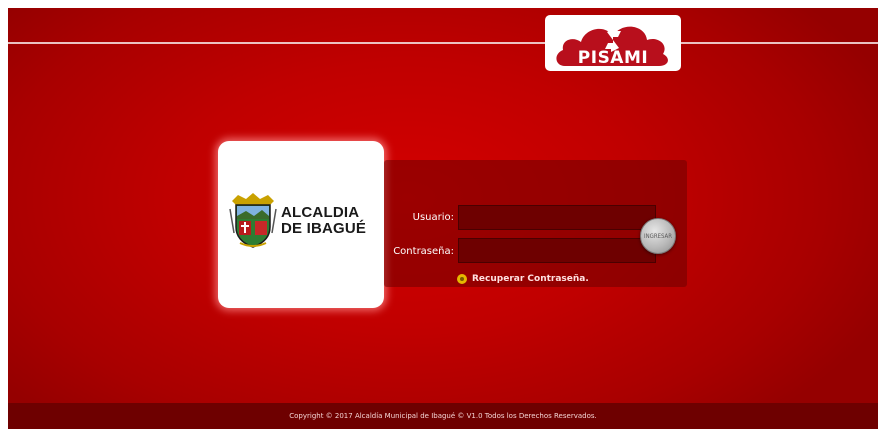 This screenshot has width=886, height=429. What do you see at coordinates (462, 279) in the screenshot?
I see `key-icon` at bounding box center [462, 279].